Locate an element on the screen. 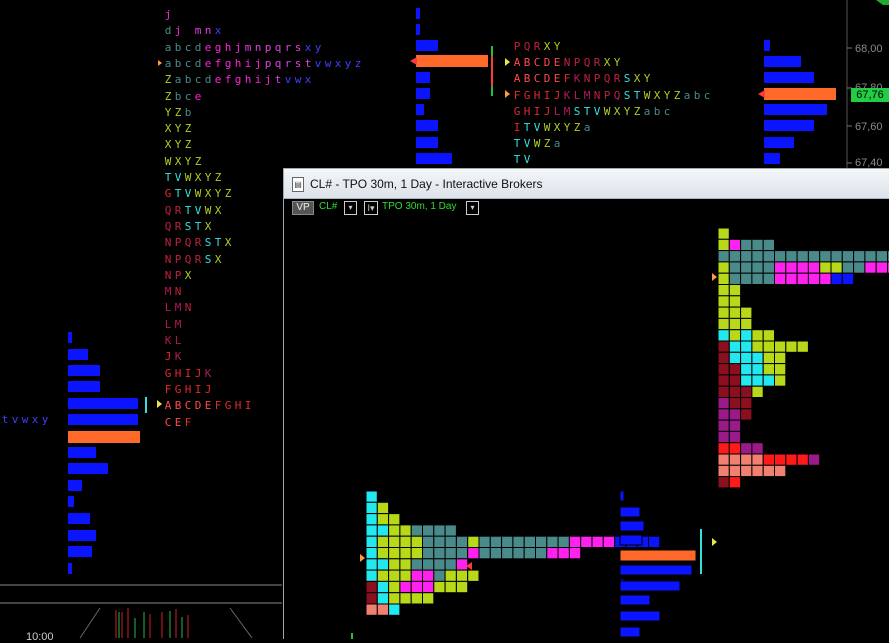 The image size is (889, 643). tpo-row: GTVWXYZ is located at coordinates (198, 194).